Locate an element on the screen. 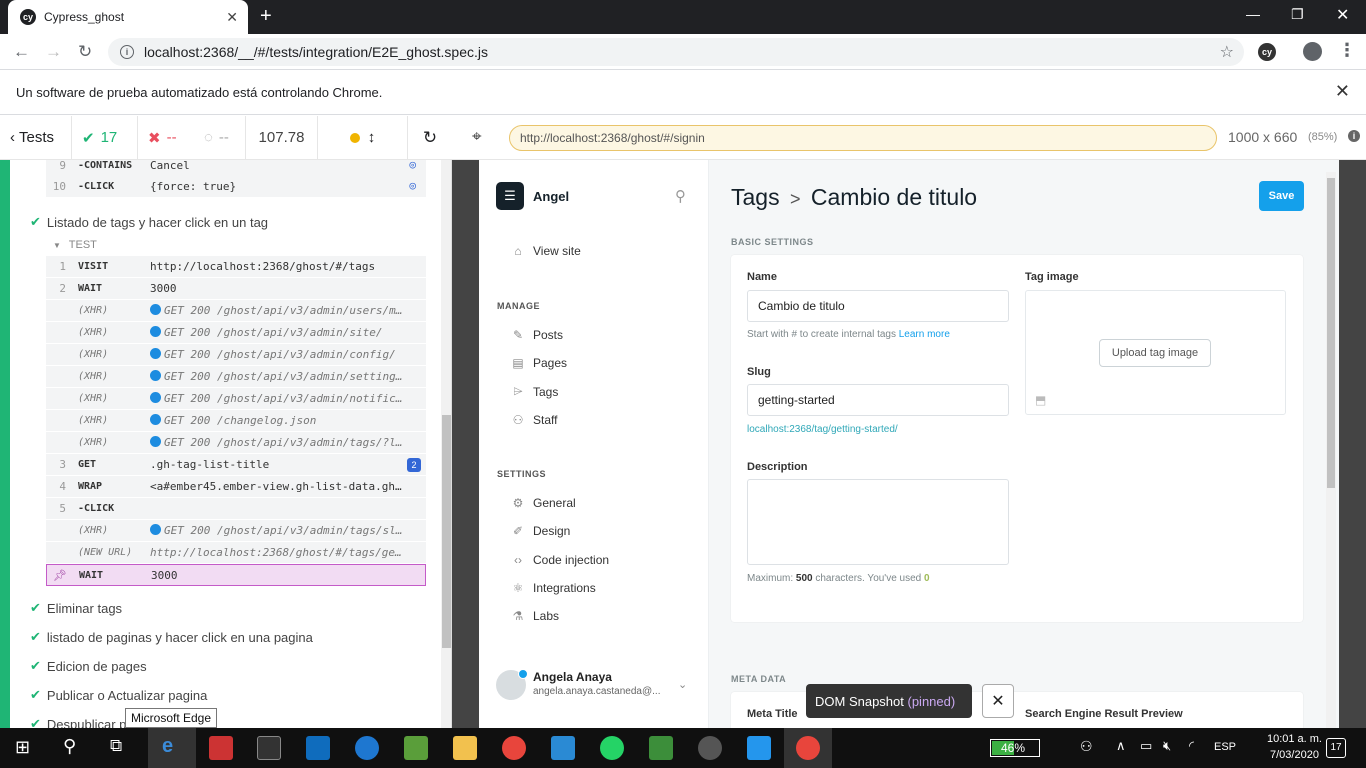  volume-muted-icon: 🔇︎ is located at coordinates (1167, 746).